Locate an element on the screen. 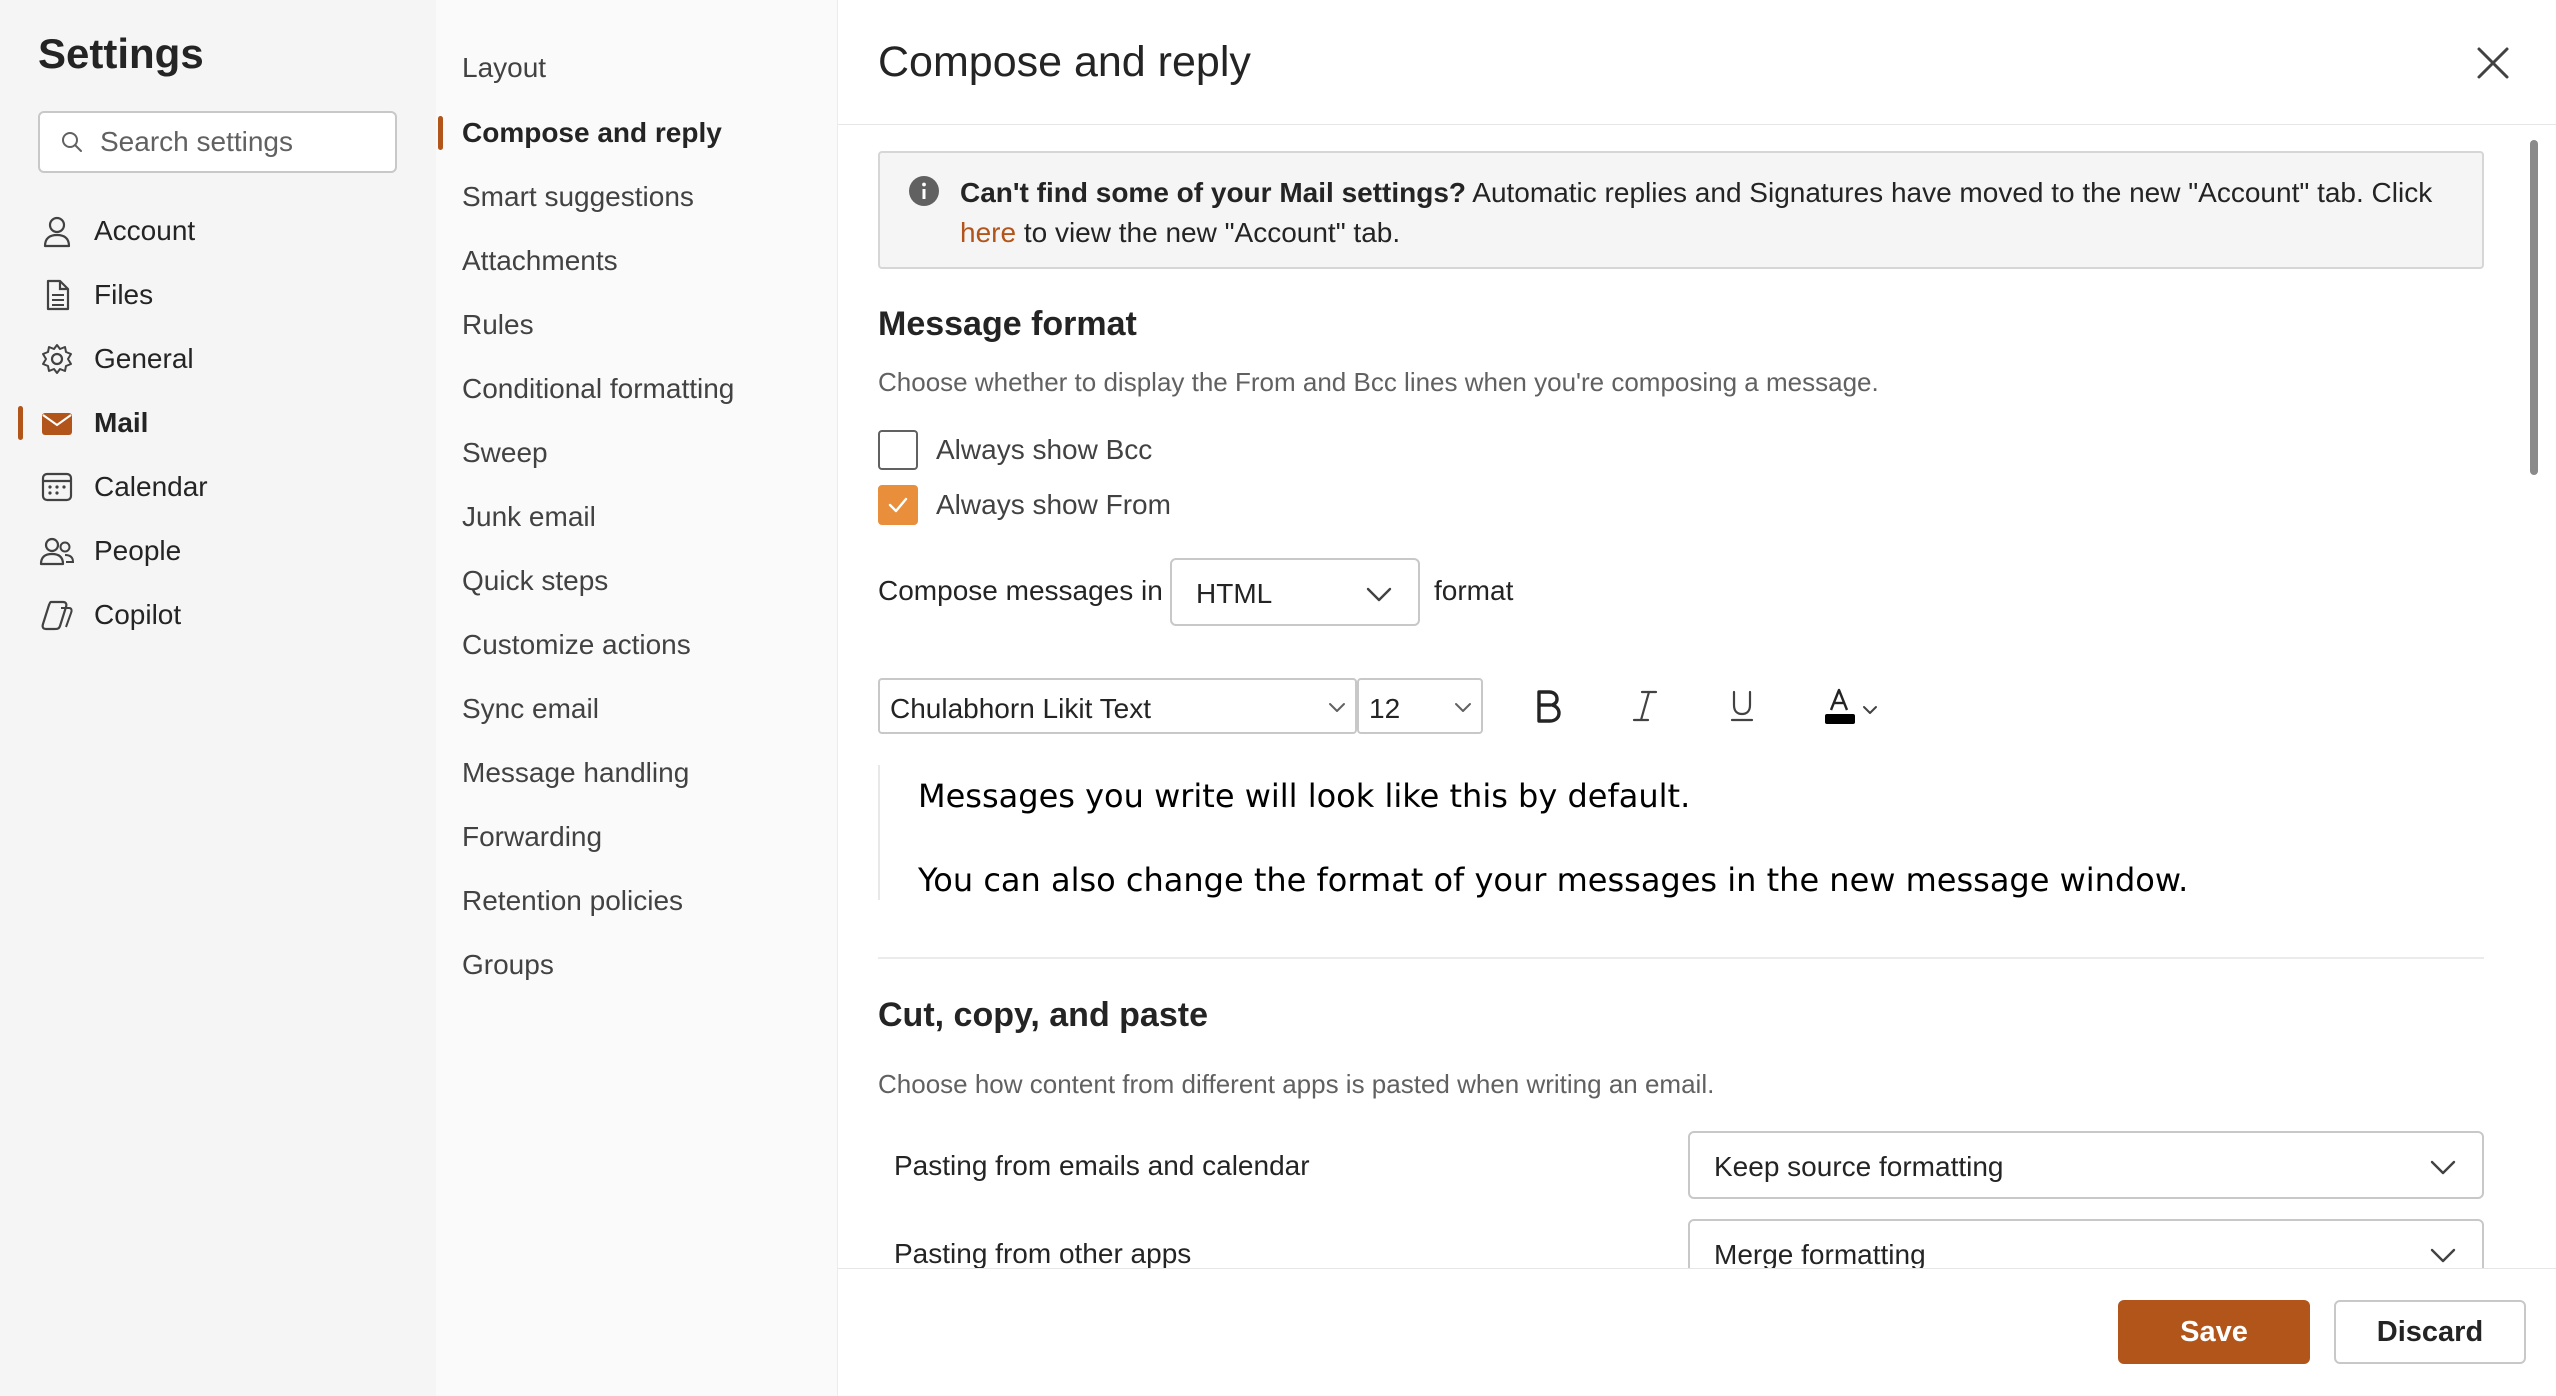 Image resolution: width=2556 pixels, height=1396 pixels. copilot-icon is located at coordinates (57, 615).